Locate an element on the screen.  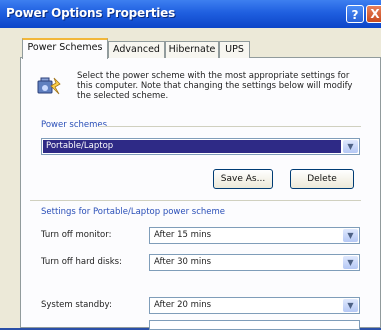
power-scheme-select: Portable/Laptop ▼ is located at coordinates (200, 146).